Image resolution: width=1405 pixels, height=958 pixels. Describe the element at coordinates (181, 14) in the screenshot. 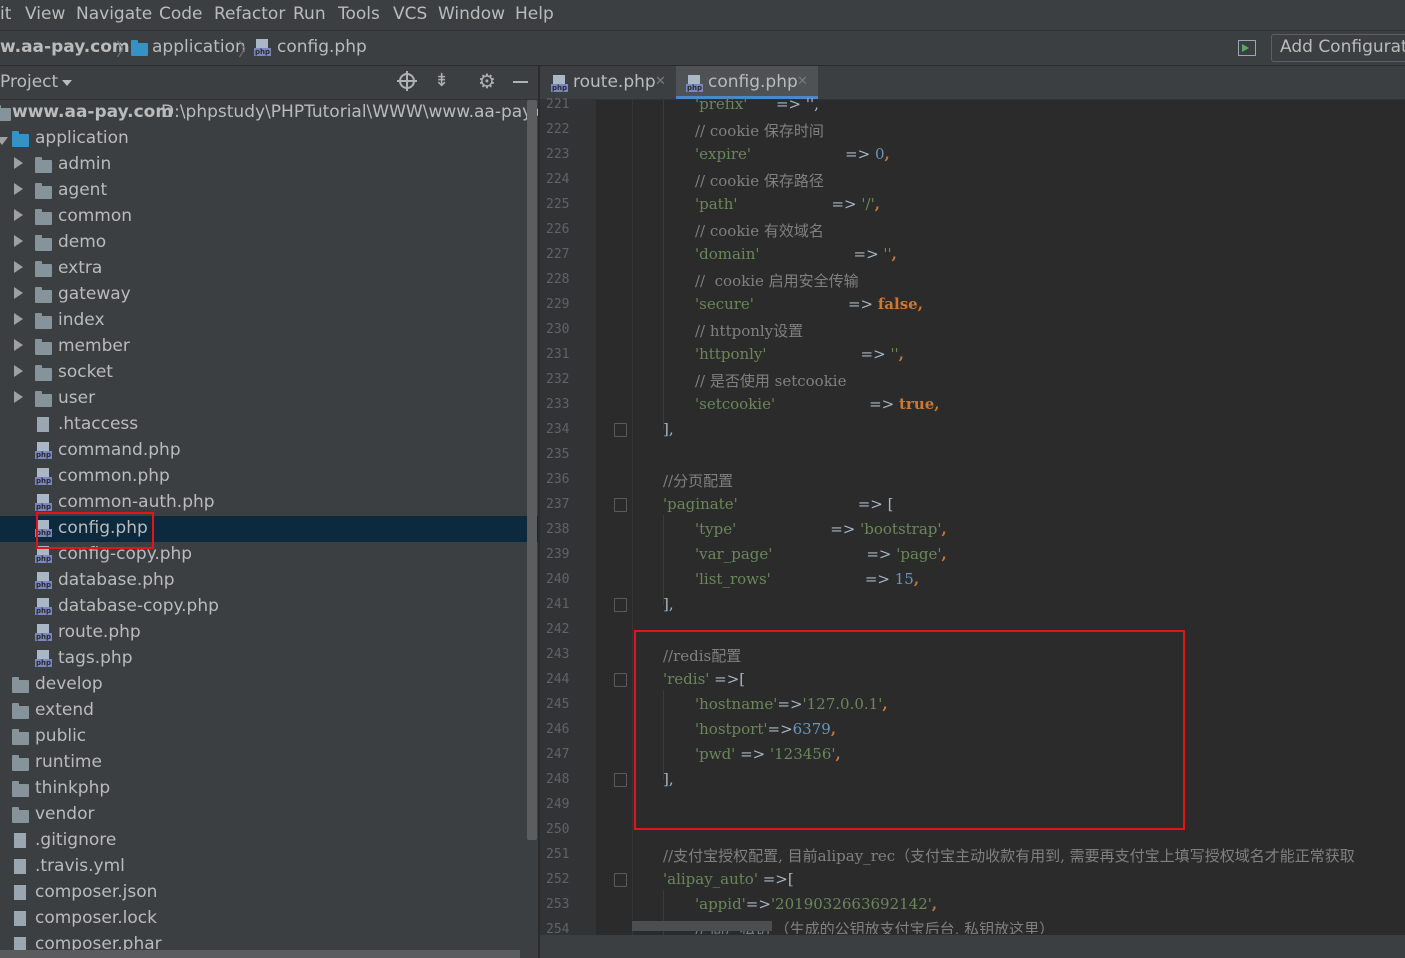

I see `menu-code: Code` at that location.